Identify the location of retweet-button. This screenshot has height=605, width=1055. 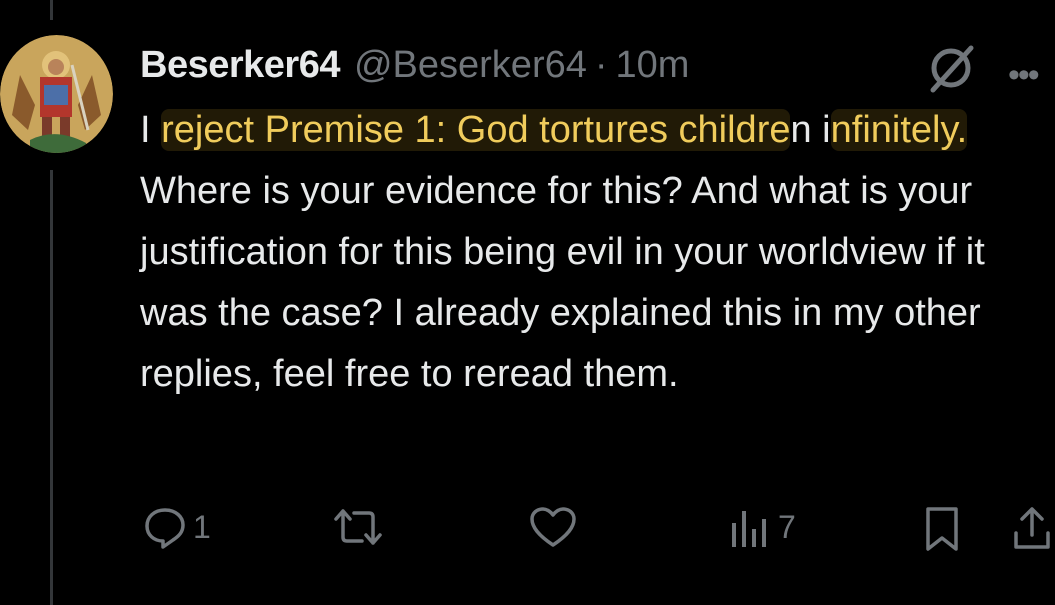
(358, 527).